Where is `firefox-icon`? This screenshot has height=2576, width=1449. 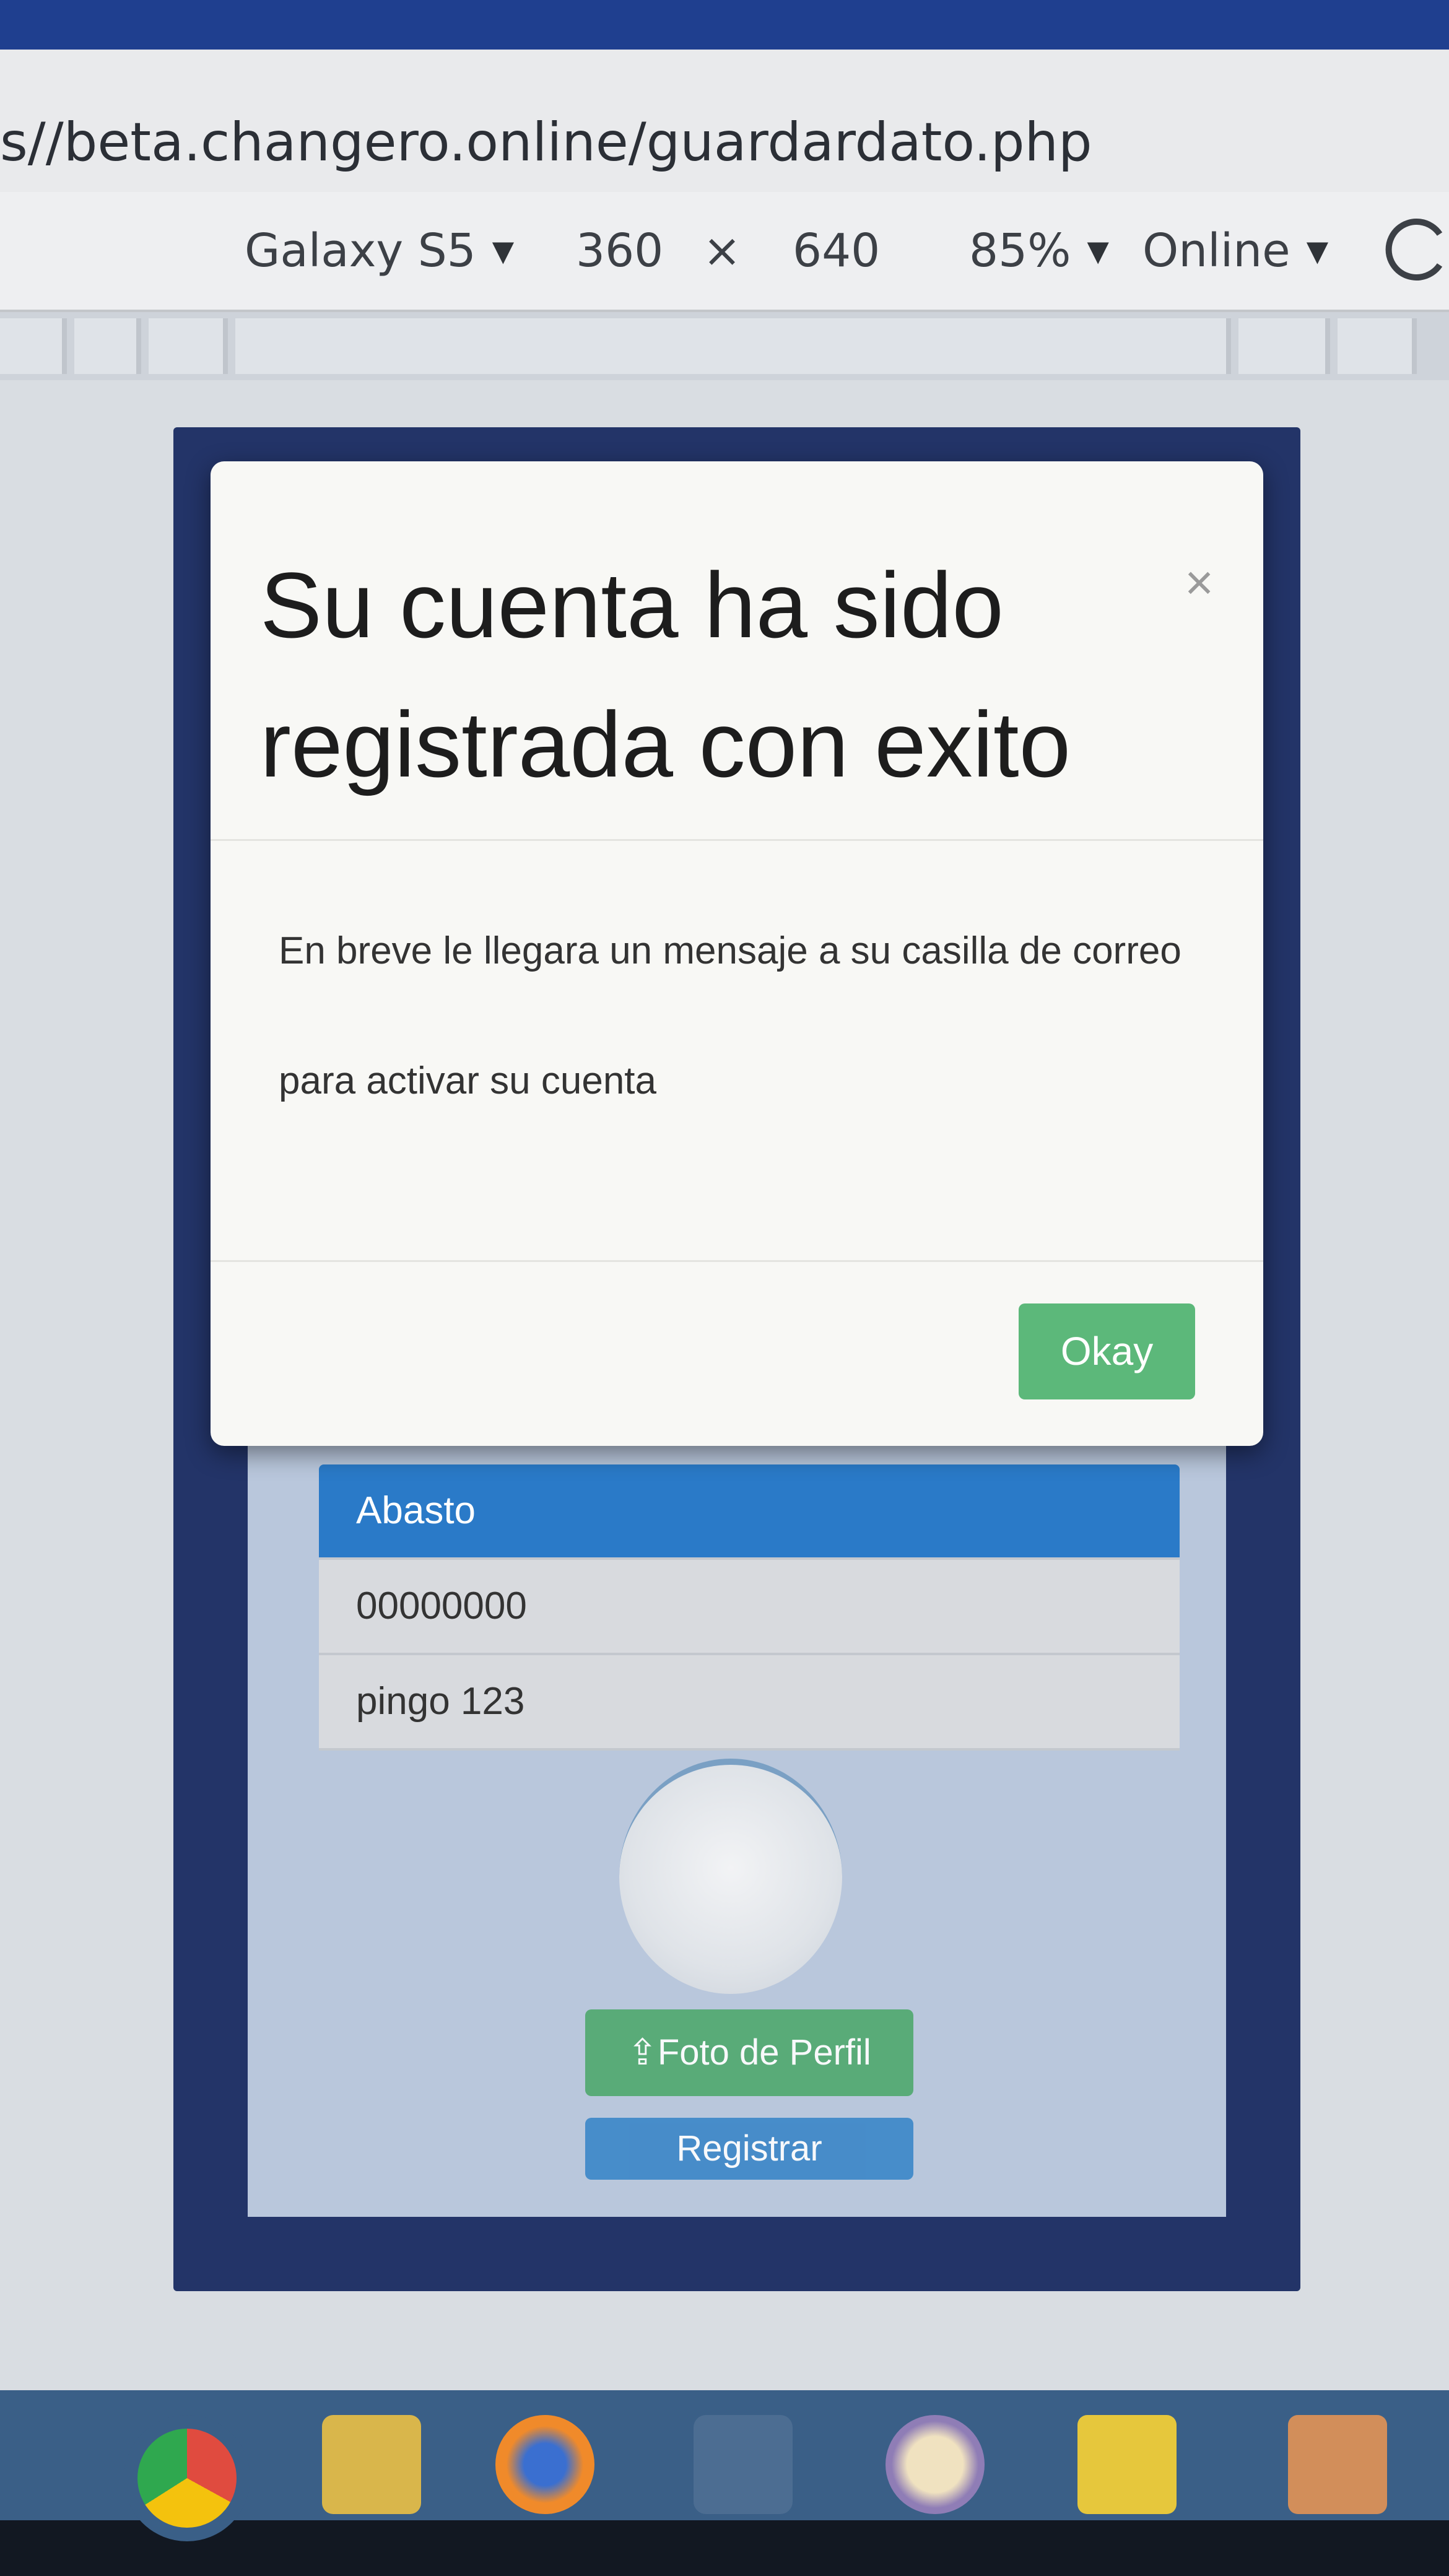 firefox-icon is located at coordinates (544, 2464).